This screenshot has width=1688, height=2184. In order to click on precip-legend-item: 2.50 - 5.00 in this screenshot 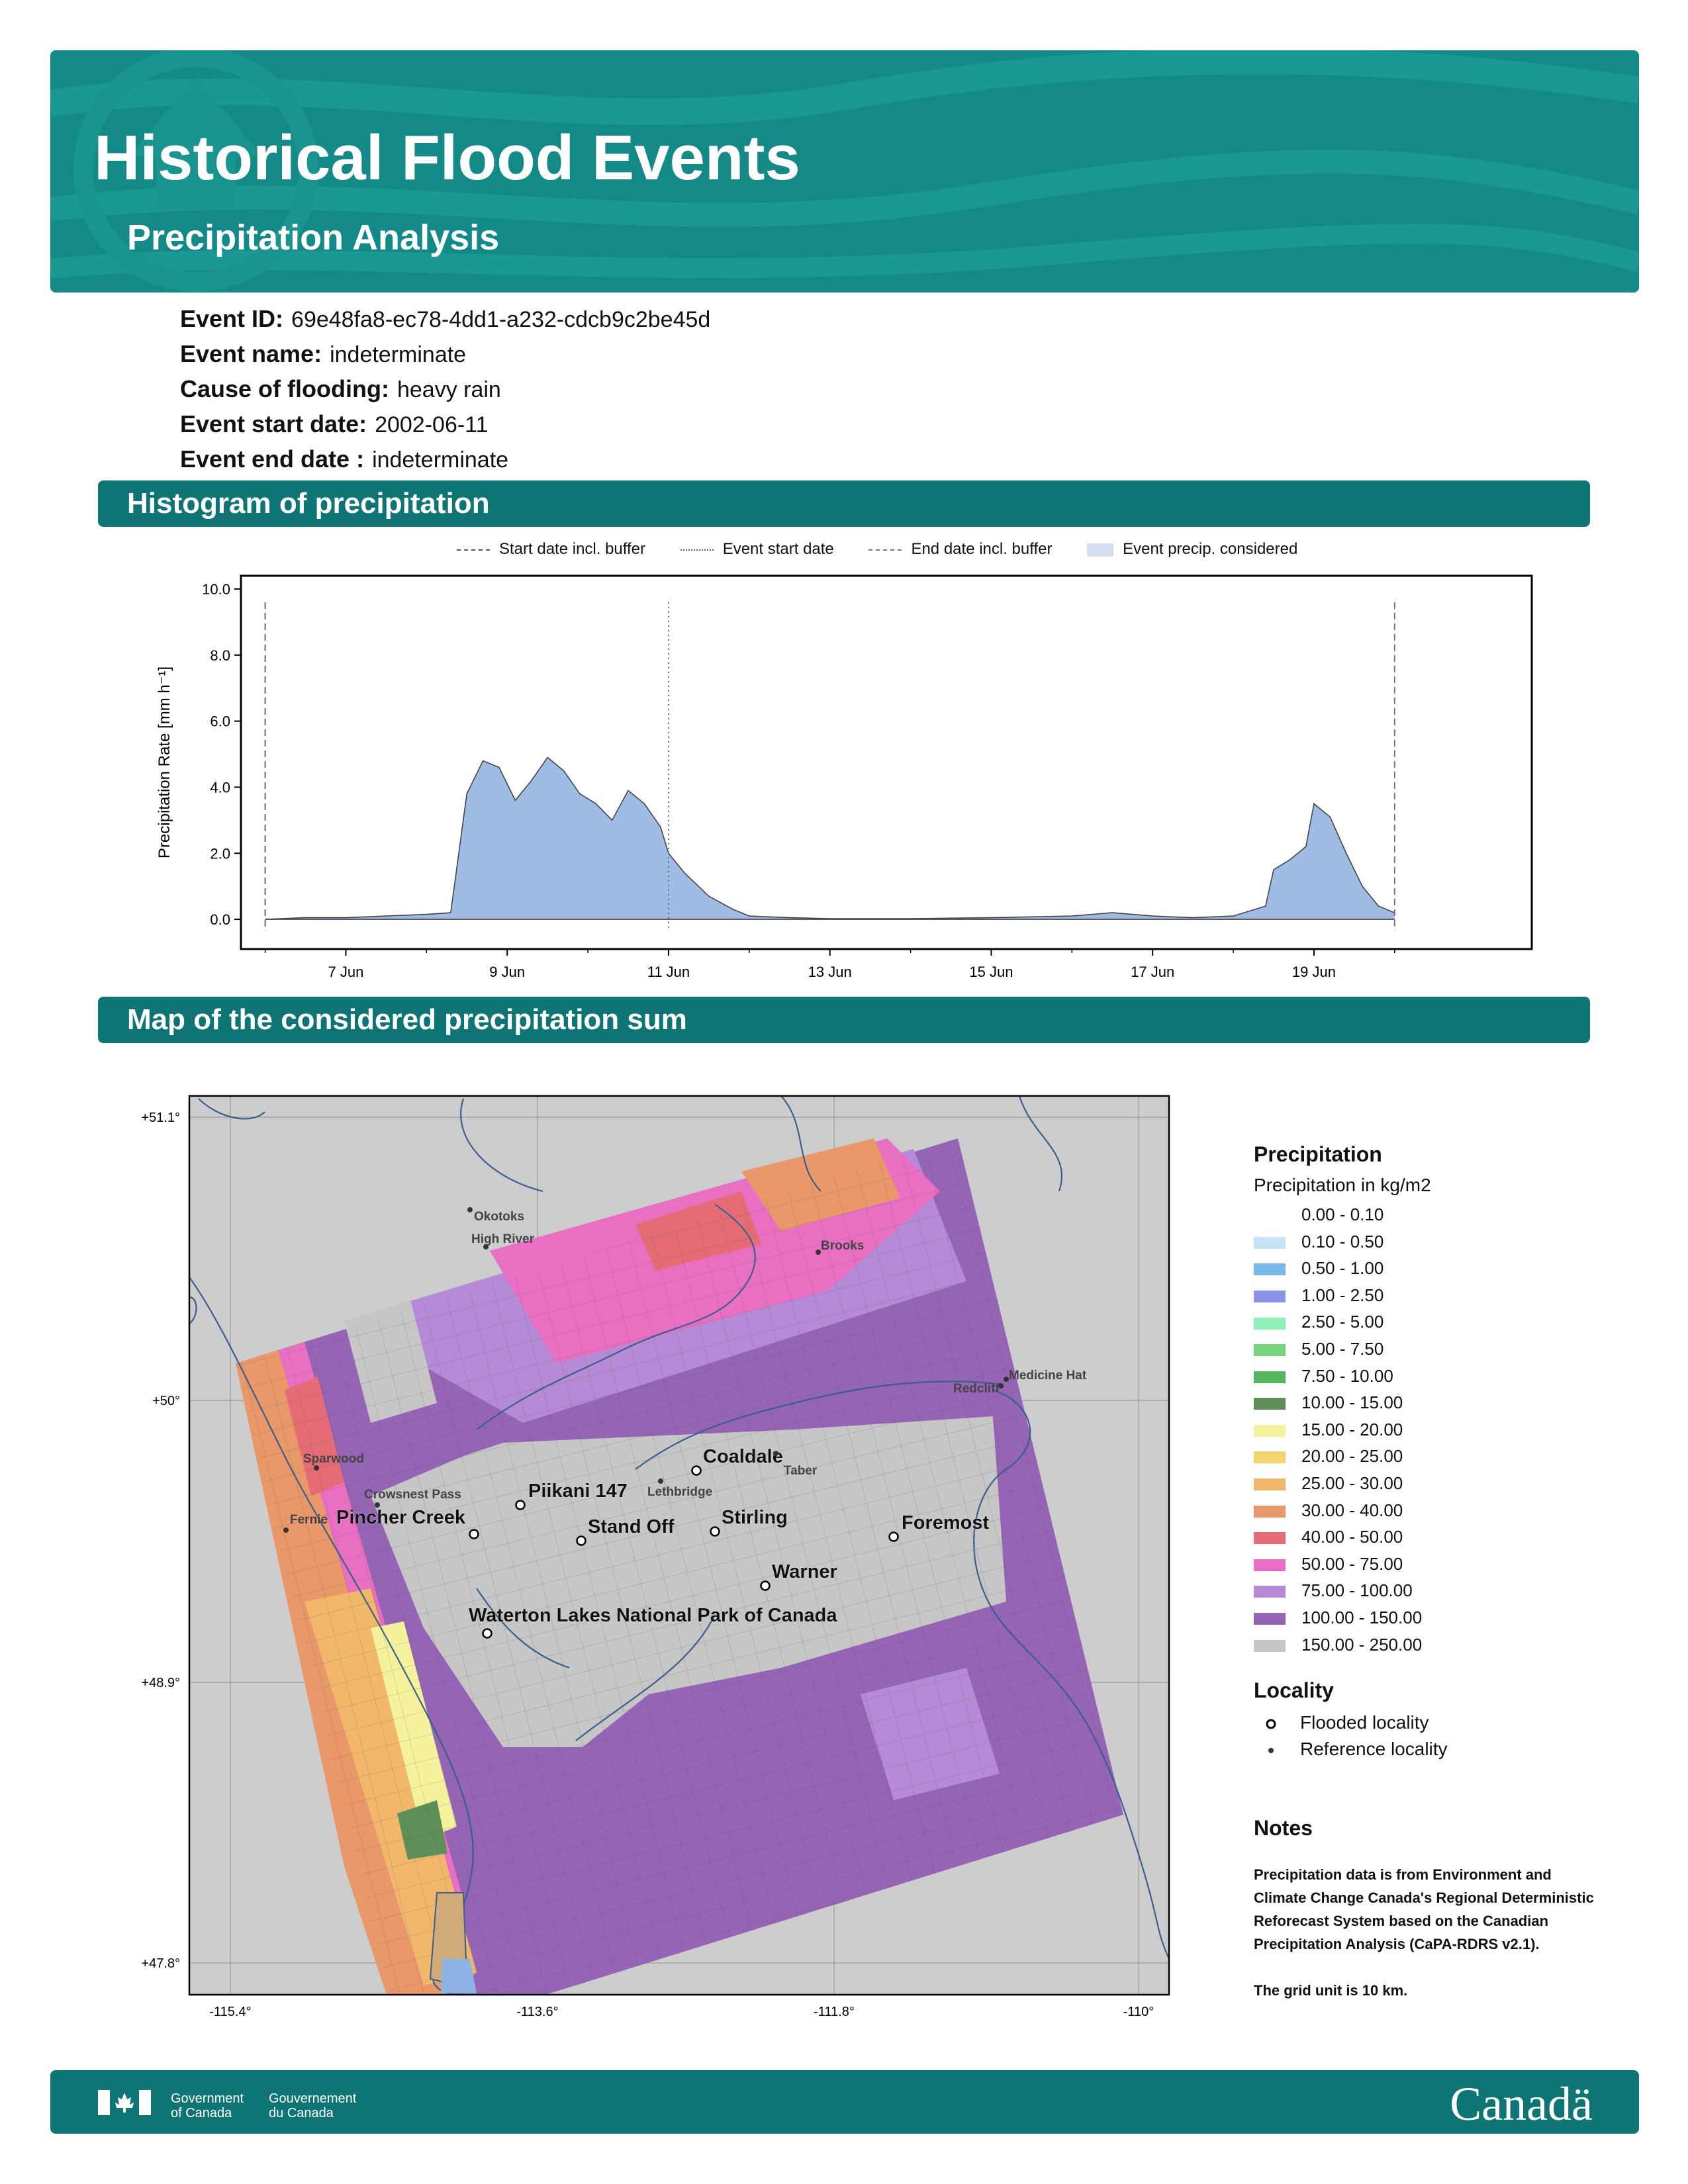, I will do `click(1342, 1322)`.